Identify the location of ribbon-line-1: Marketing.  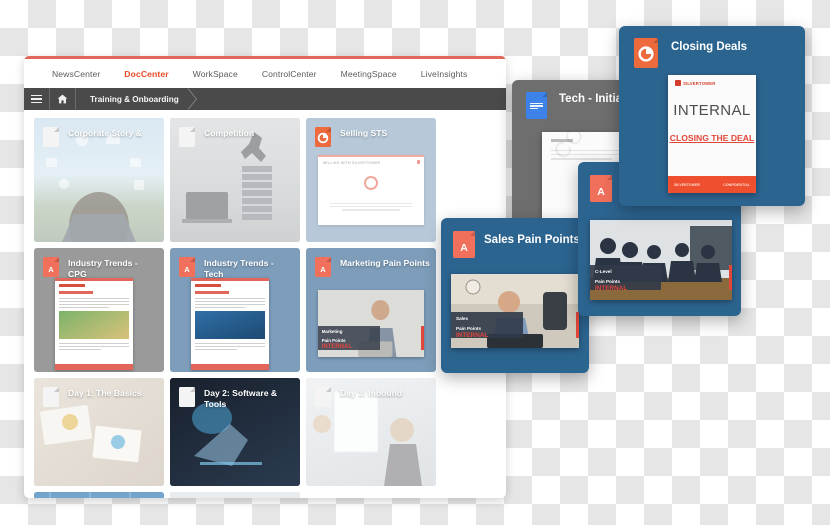
(332, 332).